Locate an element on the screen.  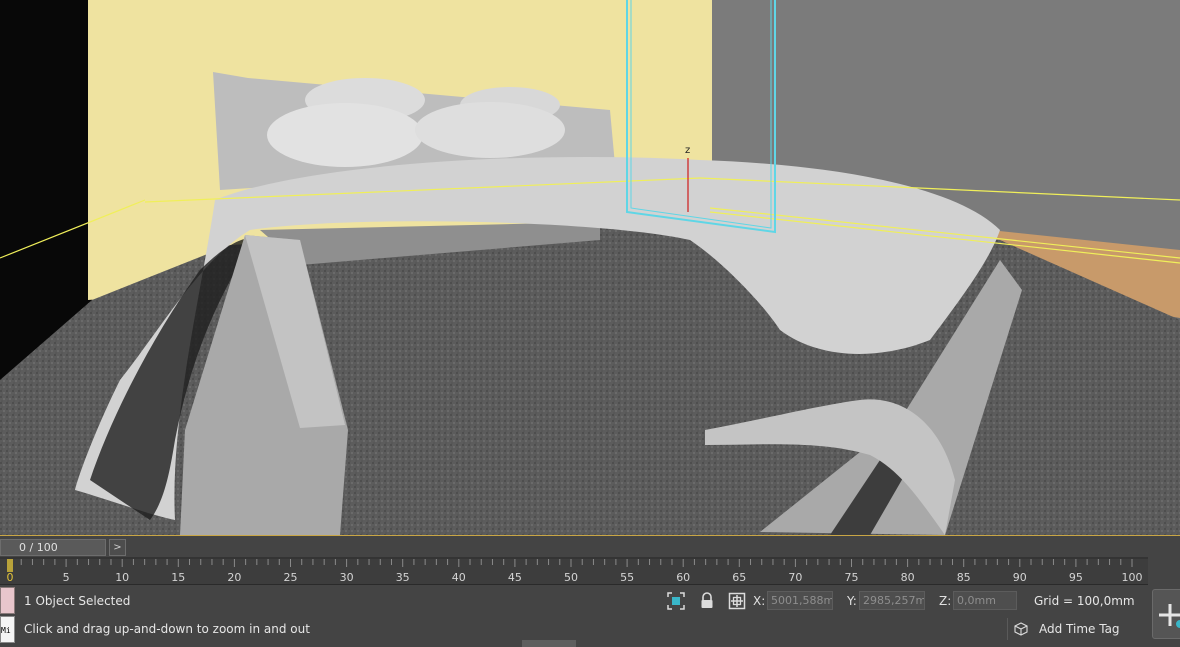
track-bar-label: 15 is located at coordinates (178, 577).